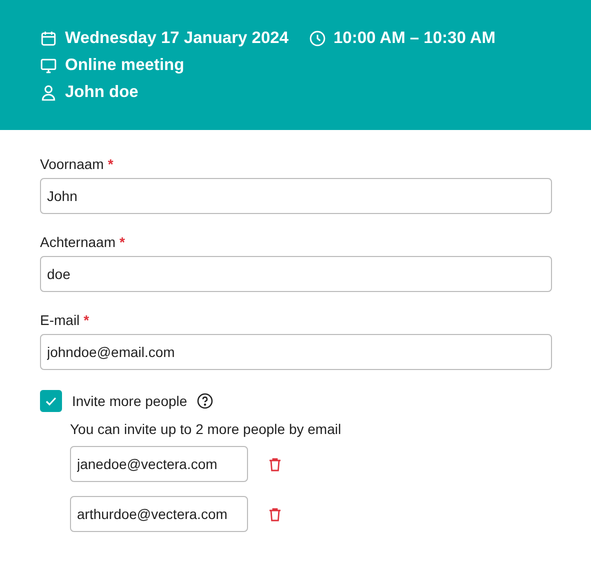 The width and height of the screenshot is (591, 569). I want to click on field-label: Achternaam, so click(78, 242).